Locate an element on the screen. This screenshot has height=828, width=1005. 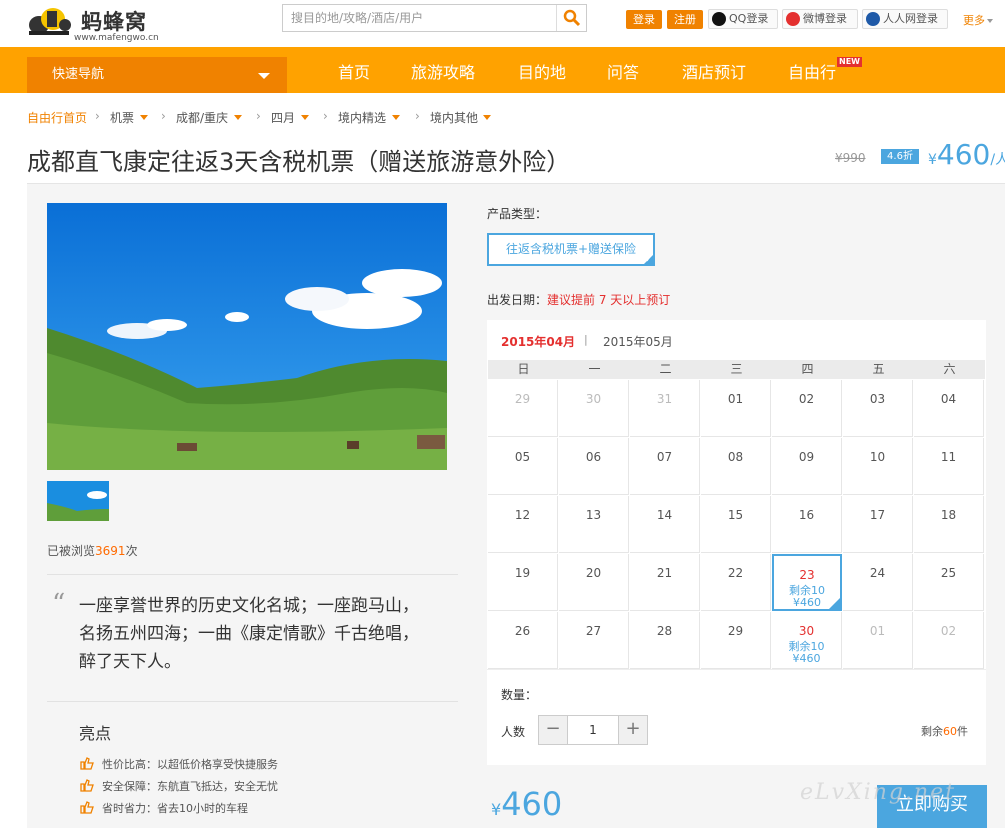
views-suffix: 次 is located at coordinates (131, 551).